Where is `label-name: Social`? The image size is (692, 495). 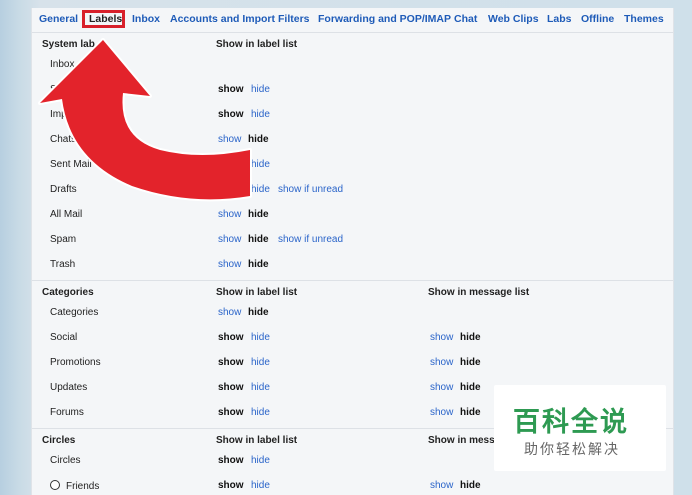 label-name: Social is located at coordinates (64, 337).